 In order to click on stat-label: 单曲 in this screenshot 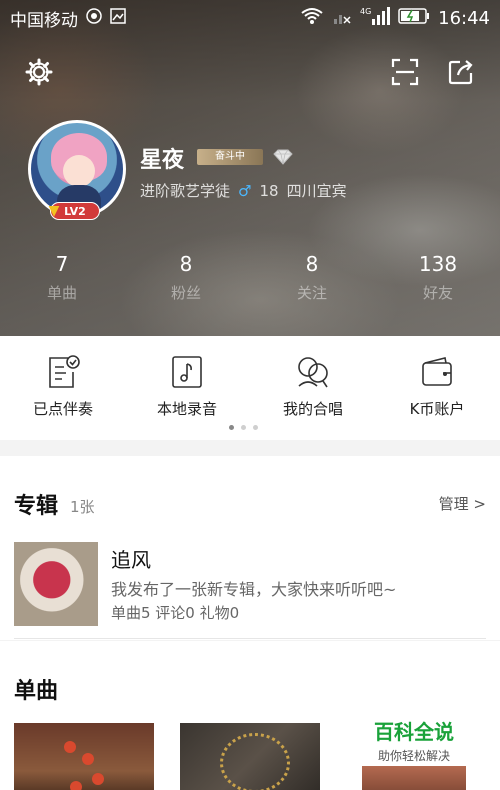, I will do `click(61, 293)`.